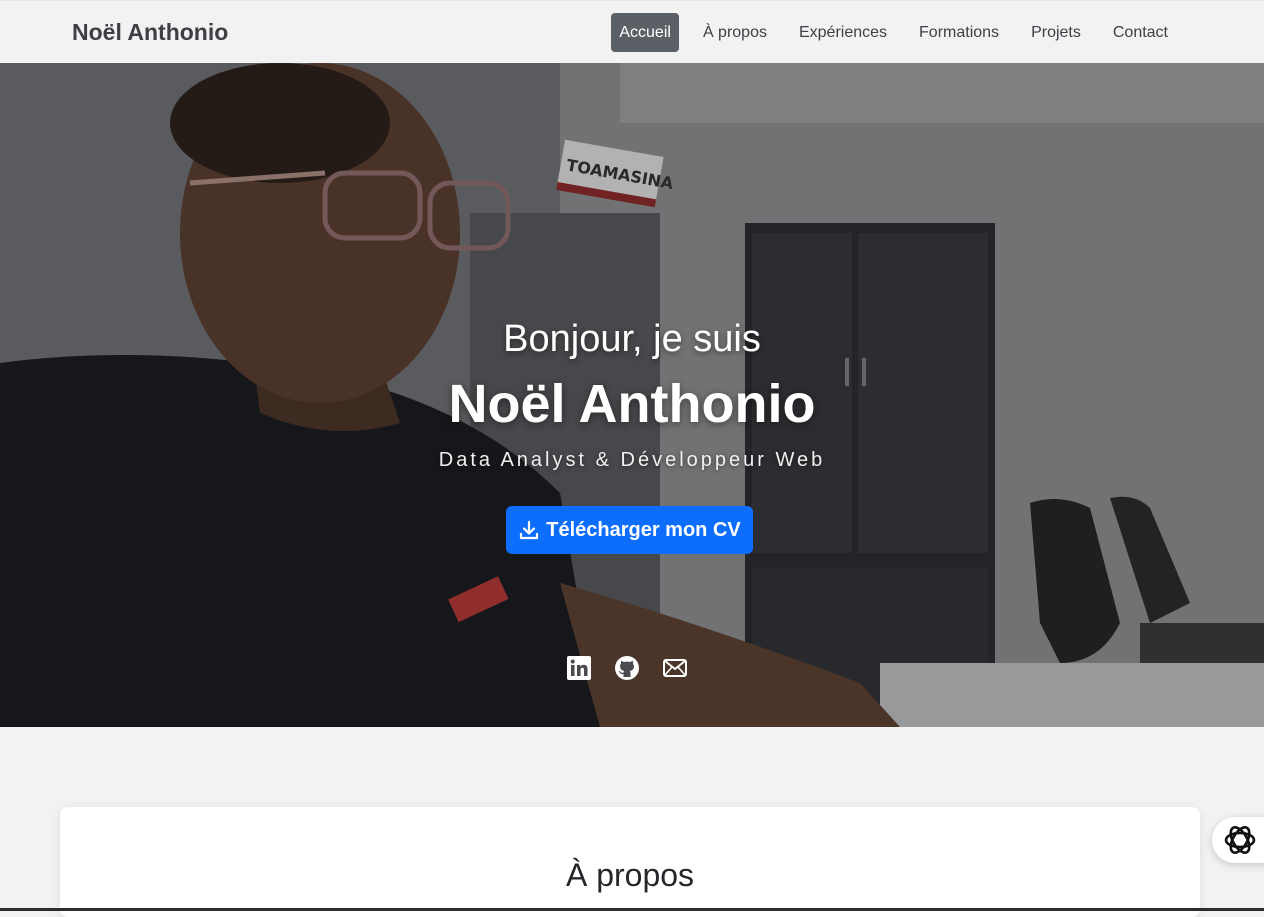 This screenshot has height=917, width=1264. I want to click on download-cv-button: Télécharger mon CV, so click(629, 530).